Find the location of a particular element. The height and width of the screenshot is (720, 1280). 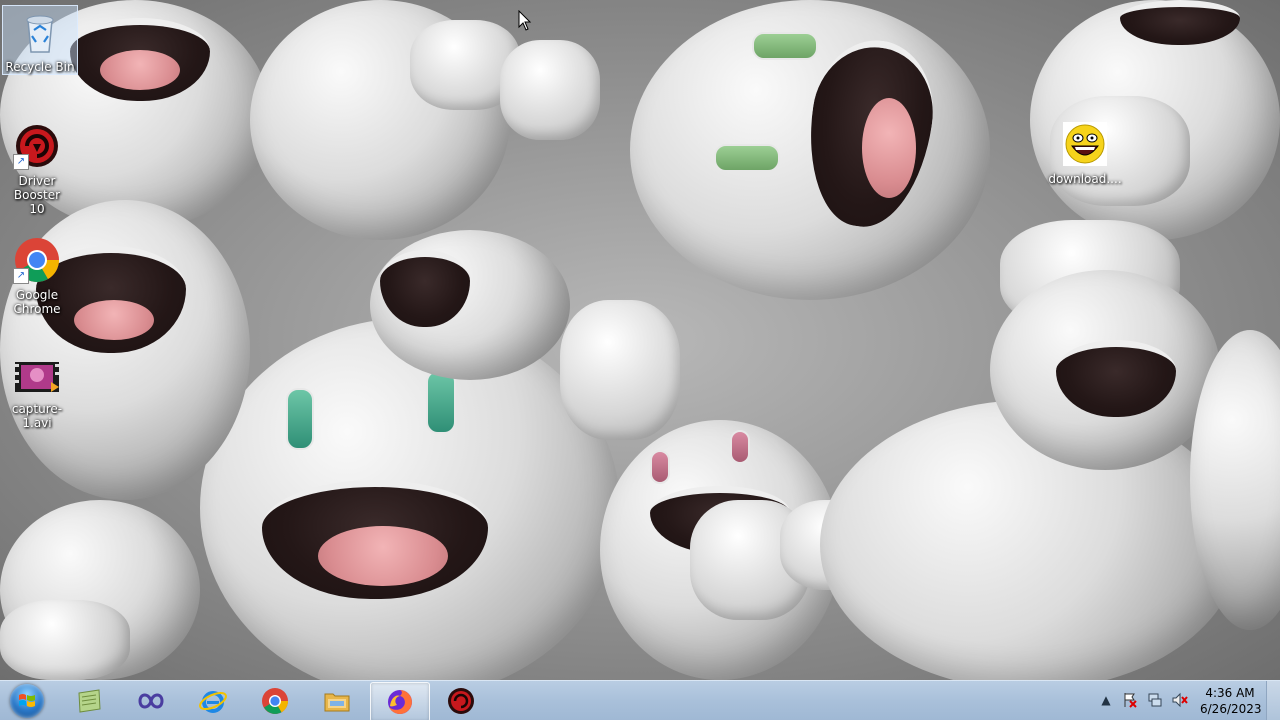

notepad-icon is located at coordinates (89, 701).